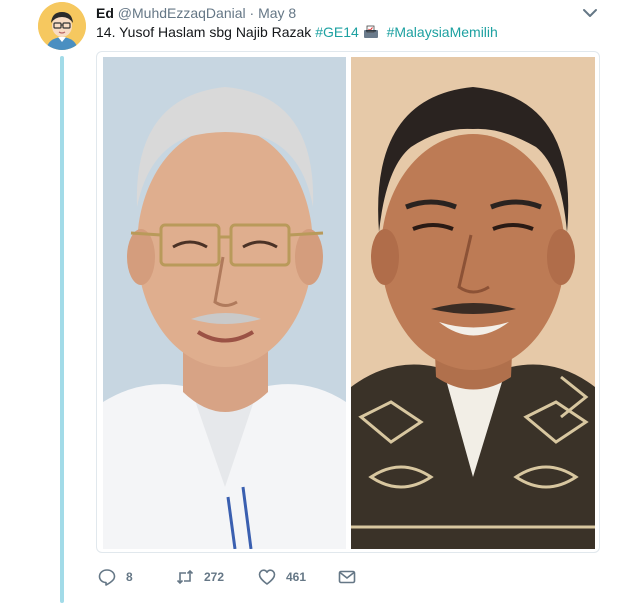 The image size is (635, 605). Describe the element at coordinates (62, 329) in the screenshot. I see `thread-line` at that location.